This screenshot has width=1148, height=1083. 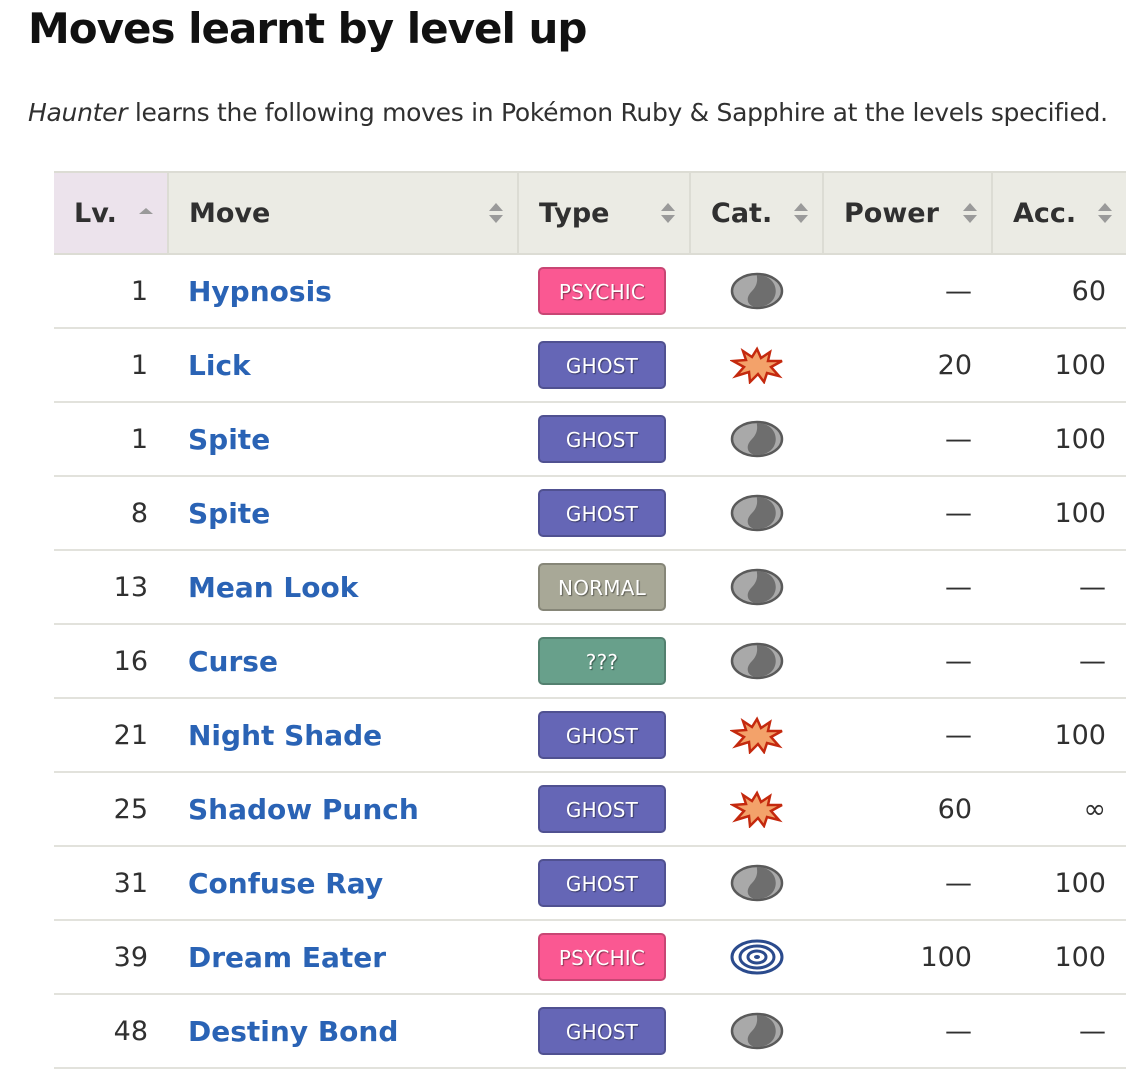 I want to click on table-row: 13 Mean Look NORMAL — —, so click(x=590, y=587).